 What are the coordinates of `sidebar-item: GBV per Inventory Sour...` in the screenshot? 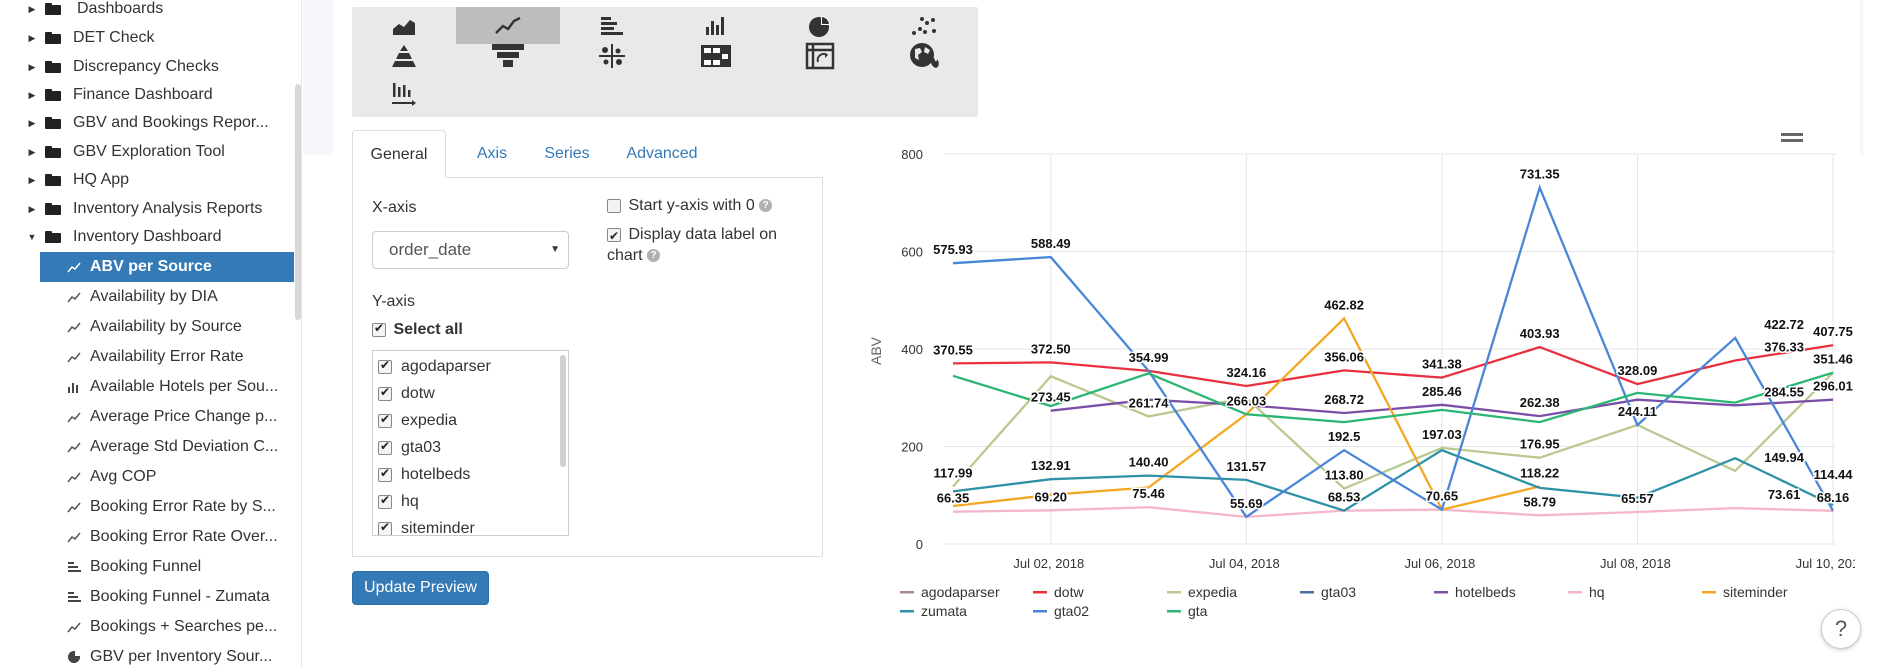 It's located at (167, 654).